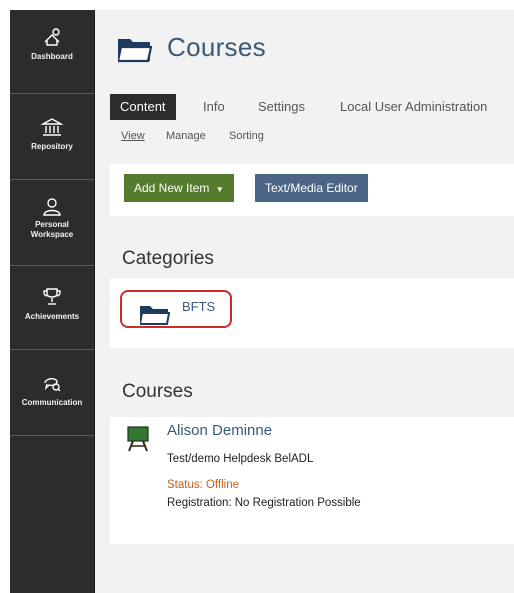  I want to click on dashboard-icon, so click(52, 37).